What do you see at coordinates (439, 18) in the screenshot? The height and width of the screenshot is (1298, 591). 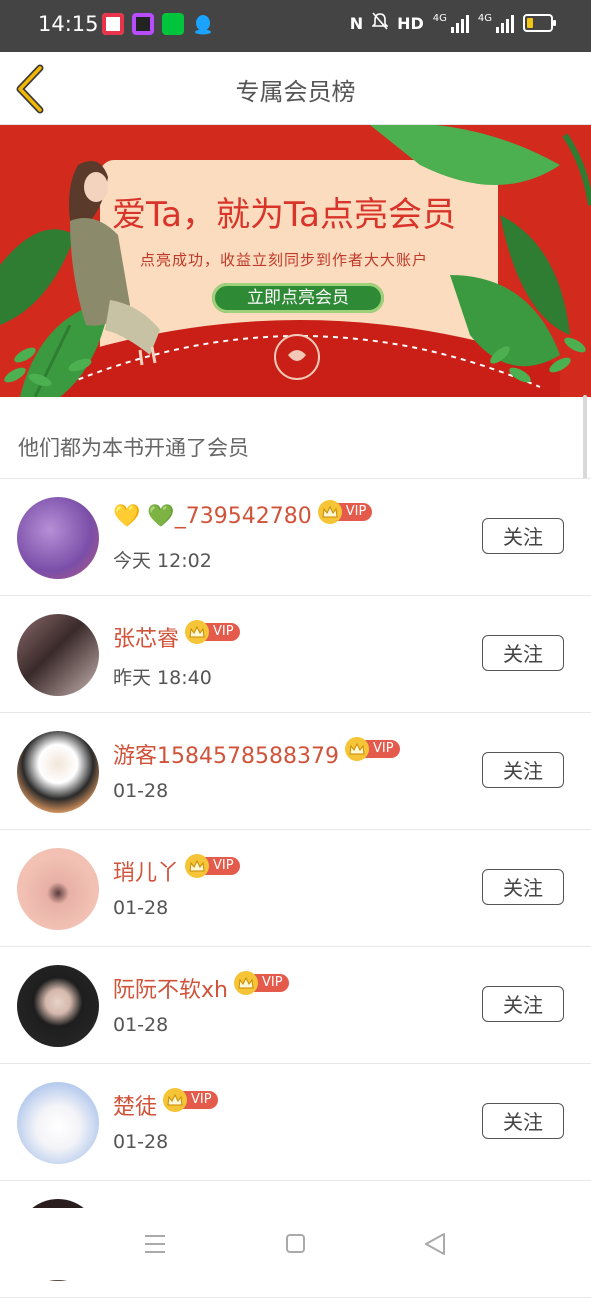 I see `signal-1-label: 4G` at bounding box center [439, 18].